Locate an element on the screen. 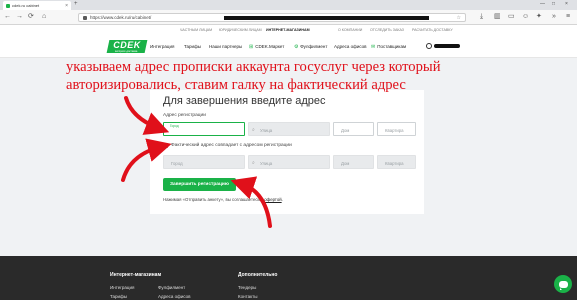 Image resolution: width=577 pixels, height=300 pixels. reader-icon: ▭ is located at coordinates (511, 17).